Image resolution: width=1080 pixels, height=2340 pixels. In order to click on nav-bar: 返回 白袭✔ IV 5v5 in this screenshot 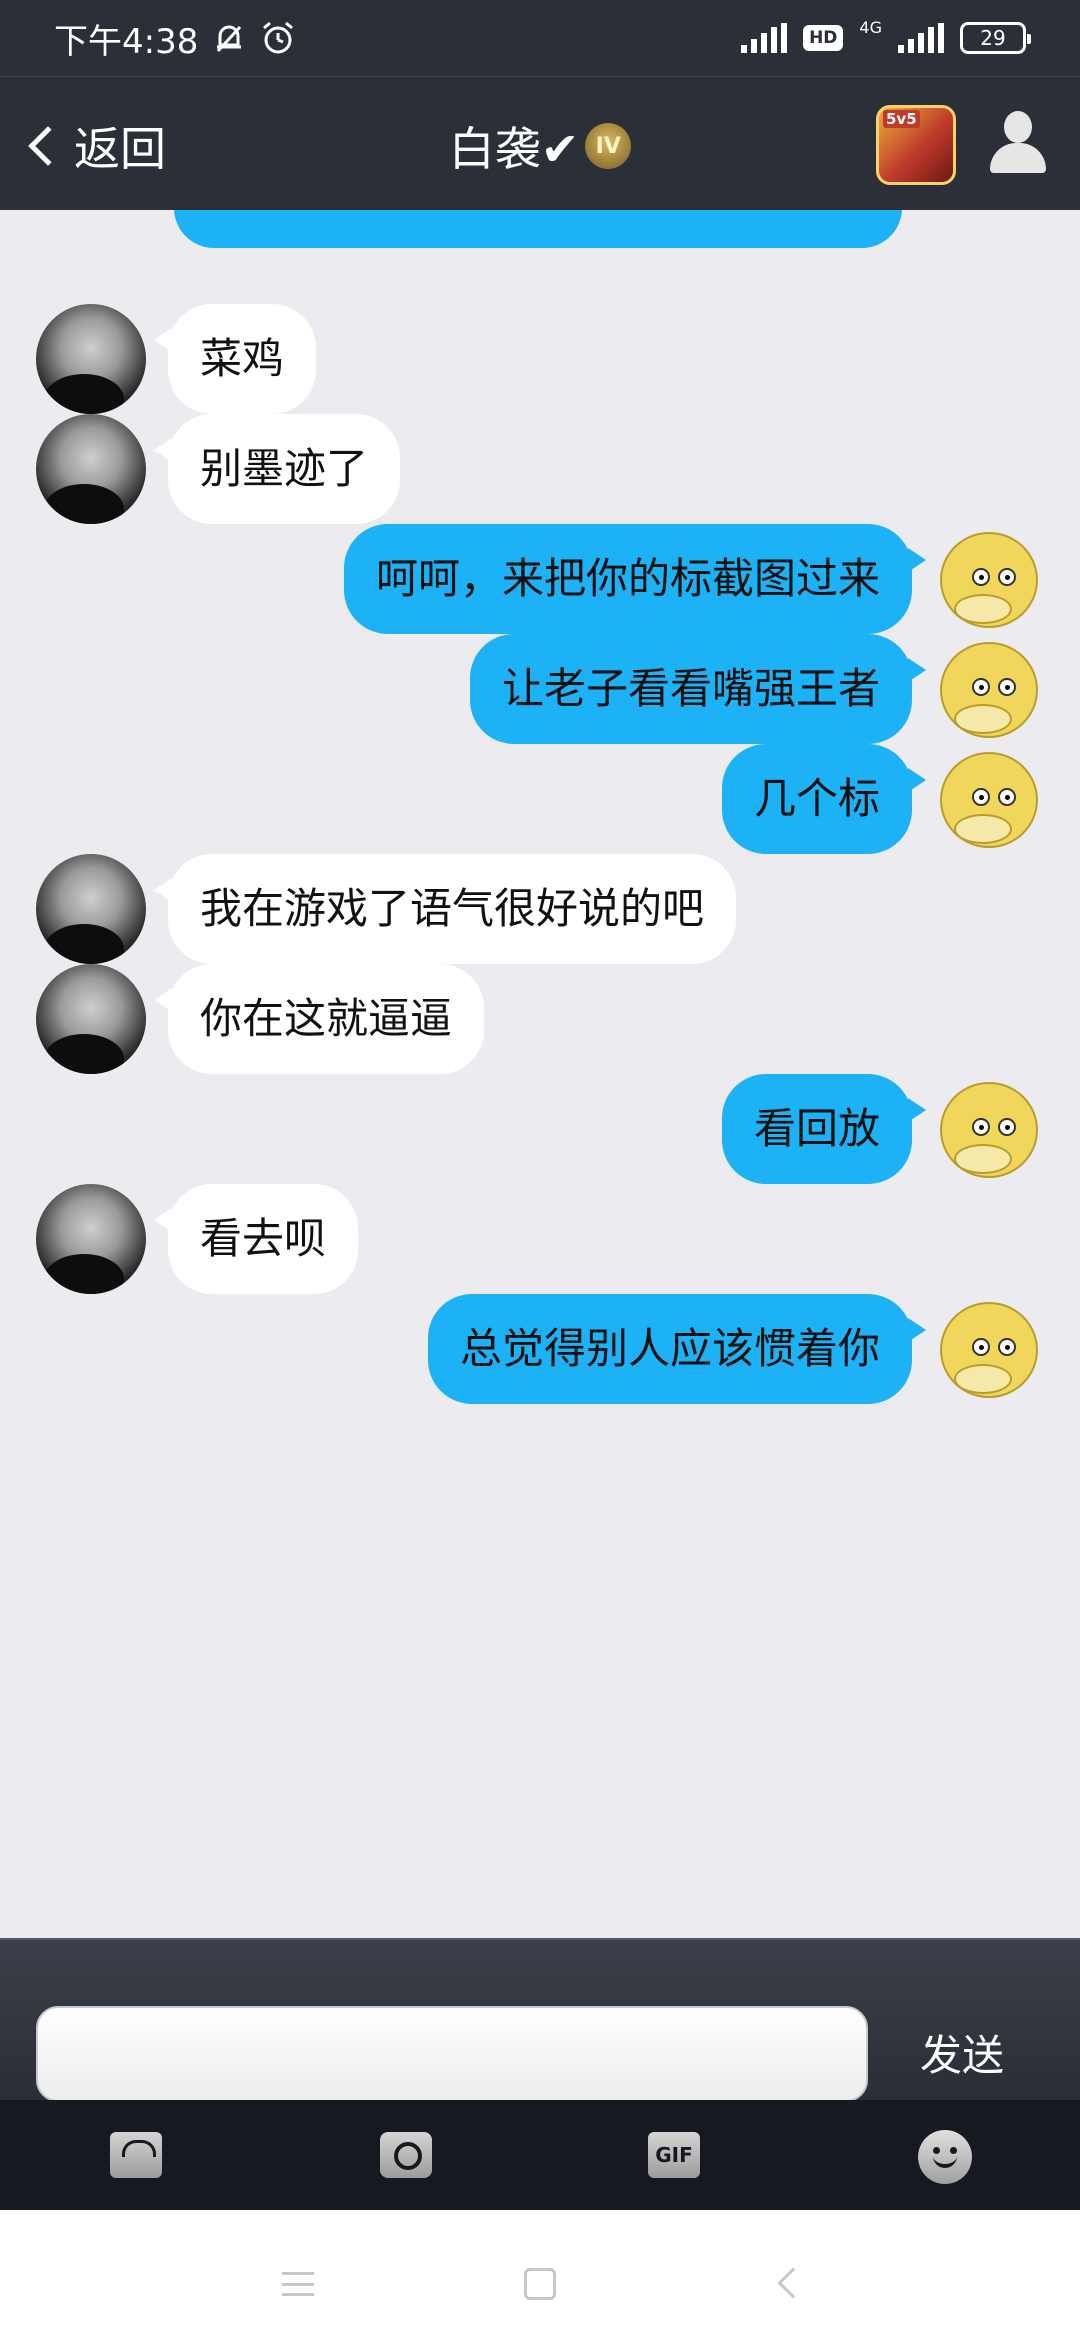, I will do `click(540, 143)`.